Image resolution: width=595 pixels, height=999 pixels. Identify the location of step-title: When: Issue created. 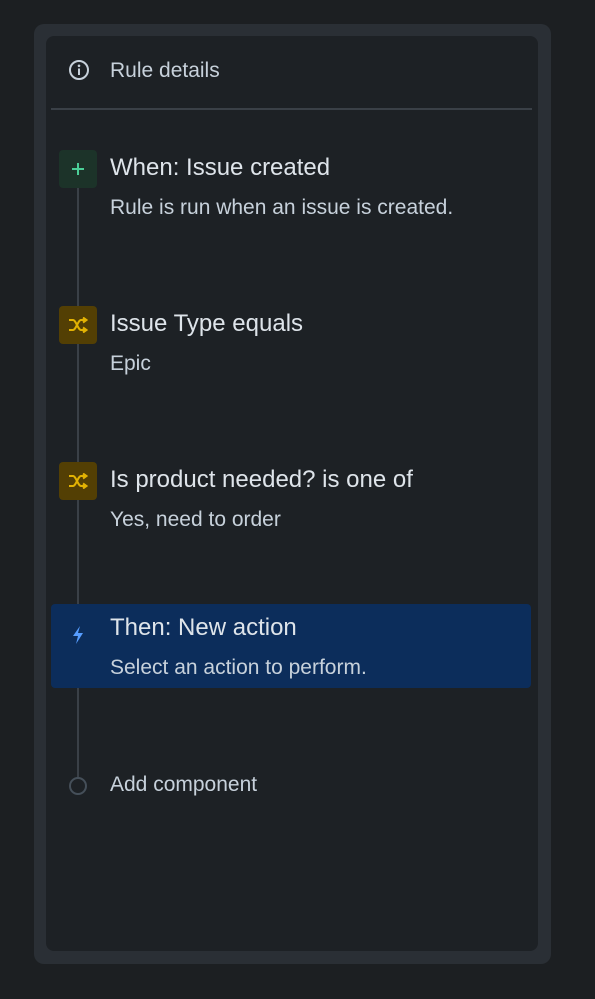
(220, 167).